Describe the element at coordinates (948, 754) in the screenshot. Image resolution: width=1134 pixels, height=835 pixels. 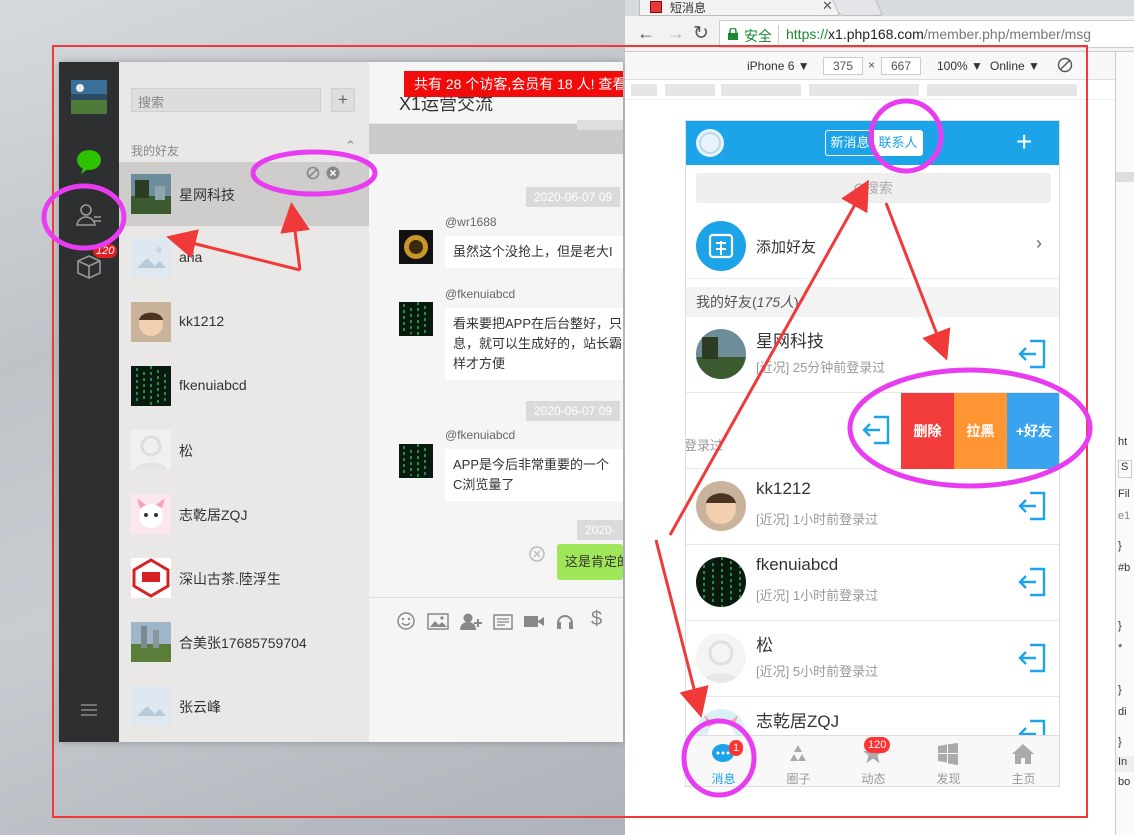
I see `windows-icon` at that location.